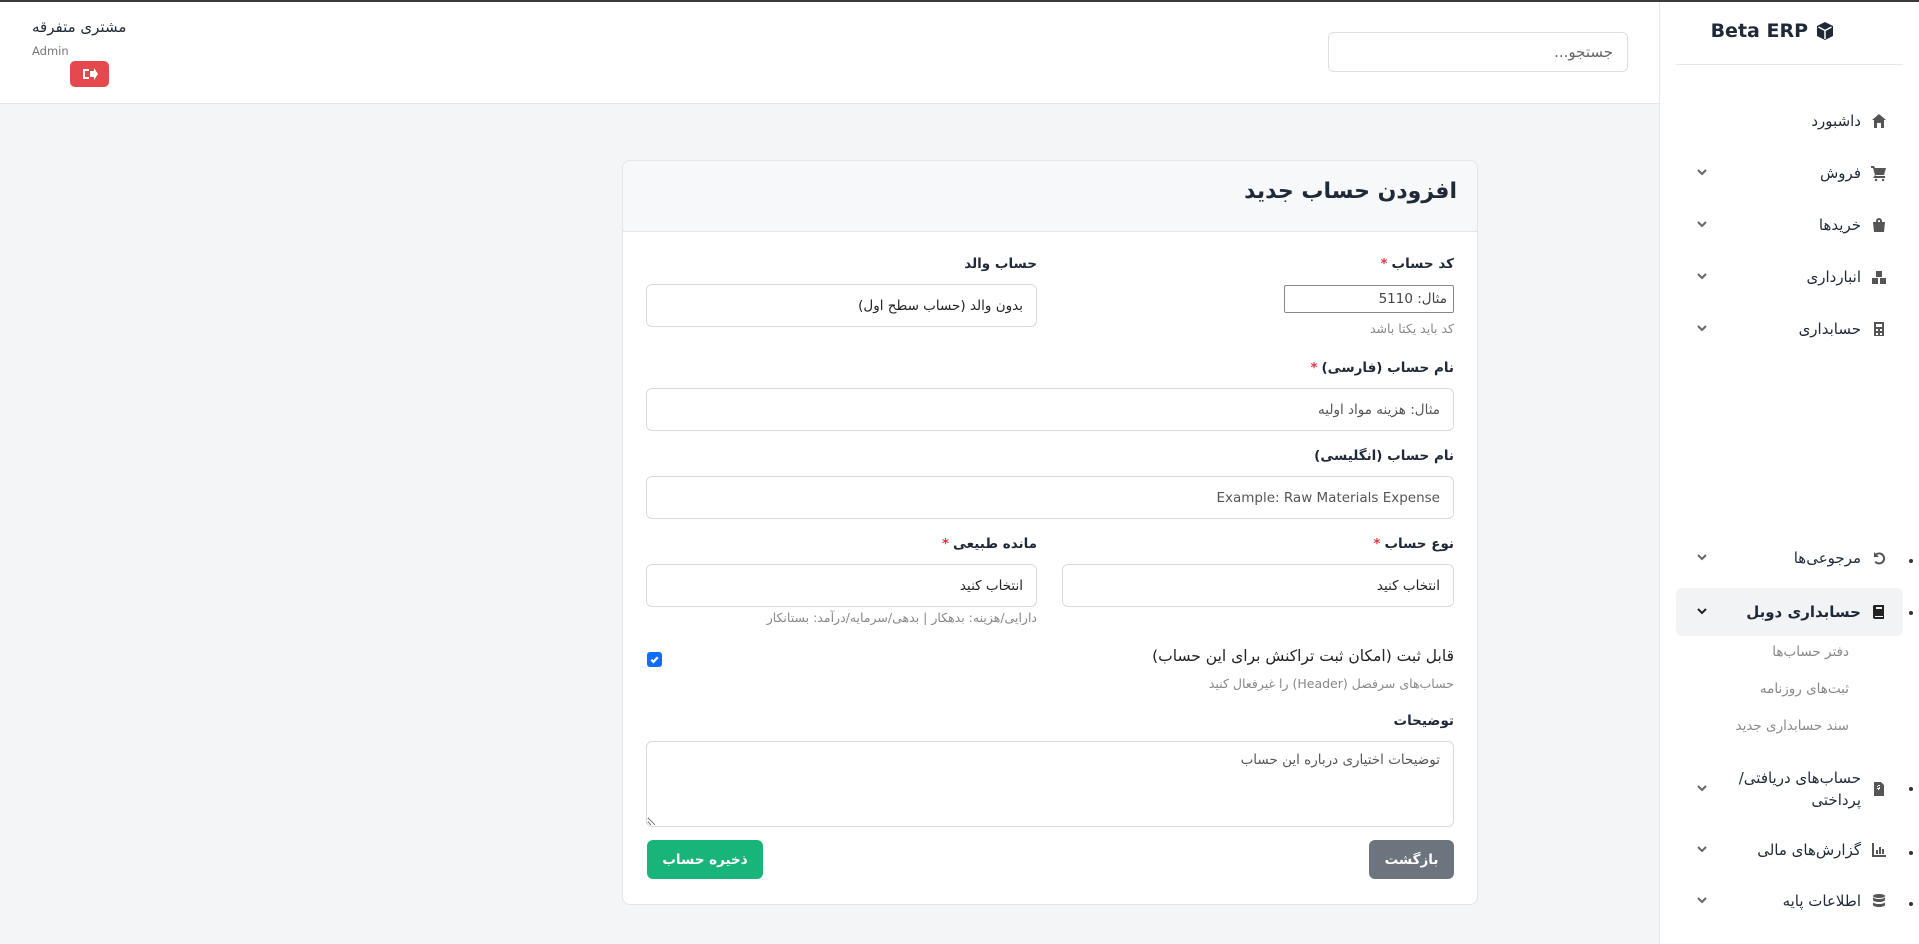 The image size is (1919, 944). Describe the element at coordinates (1769, 689) in the screenshot. I see `subitem-journal-entries: ثبت‌های روزنامه` at that location.